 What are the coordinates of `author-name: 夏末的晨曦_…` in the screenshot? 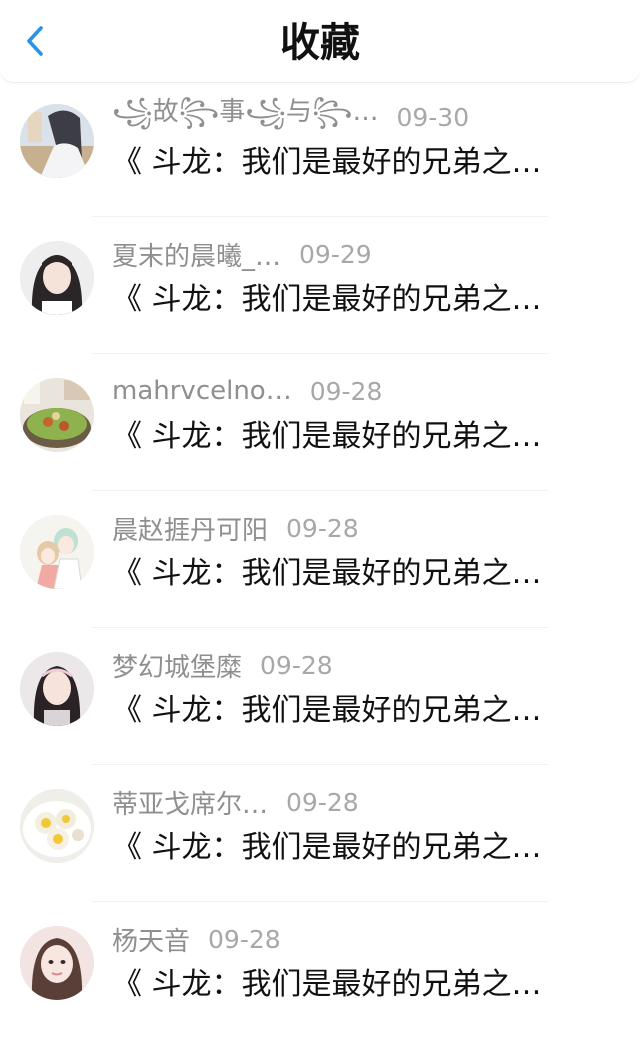 It's located at (196, 254).